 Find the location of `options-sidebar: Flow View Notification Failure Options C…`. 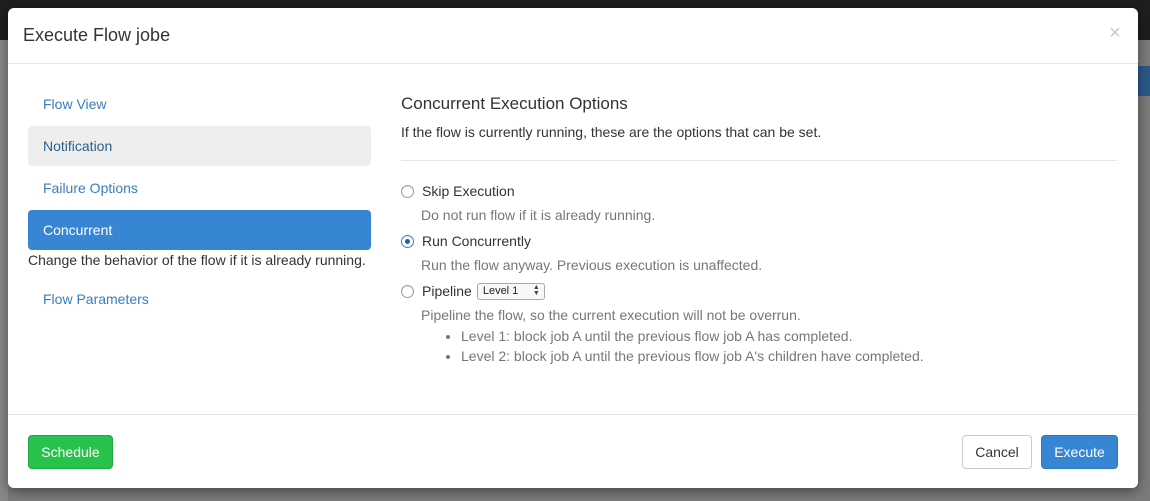

options-sidebar: Flow View Notification Failure Options C… is located at coordinates (199, 202).